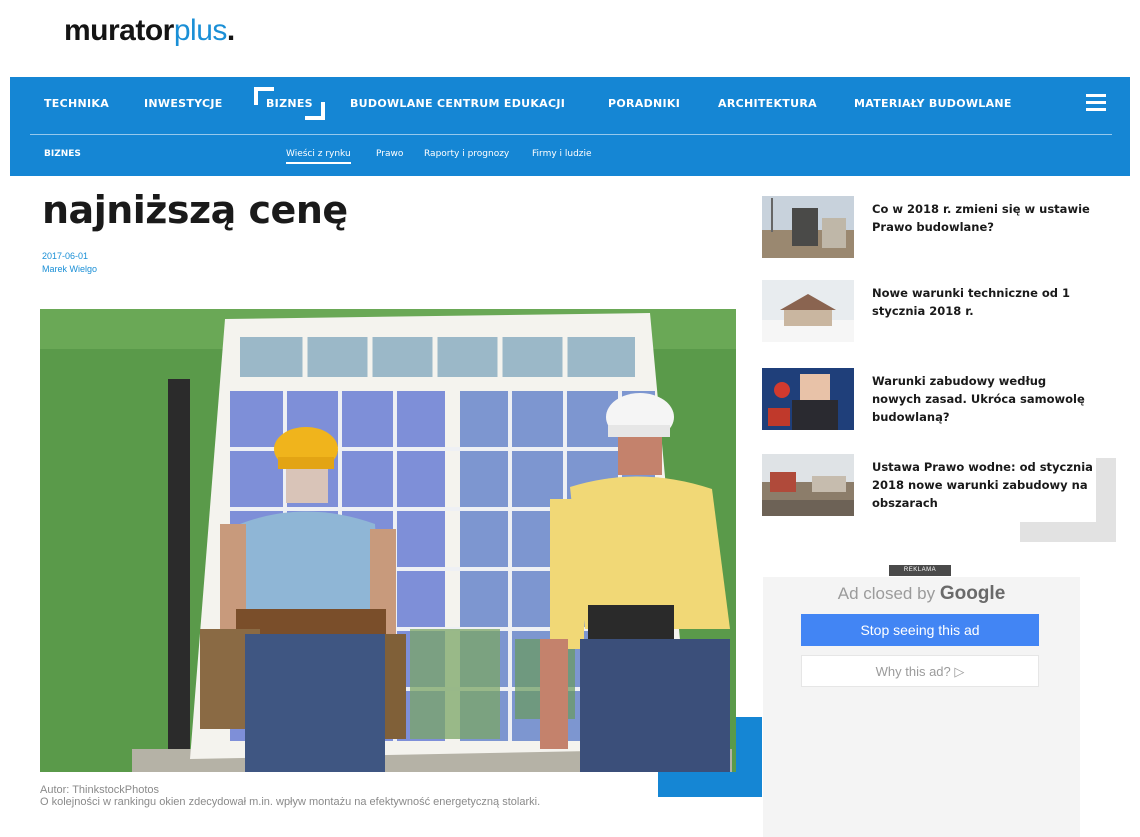 Image resolution: width=1140 pixels, height=837 pixels. Describe the element at coordinates (289, 103) in the screenshot. I see `nav-item-biznes: BIZNES` at that location.